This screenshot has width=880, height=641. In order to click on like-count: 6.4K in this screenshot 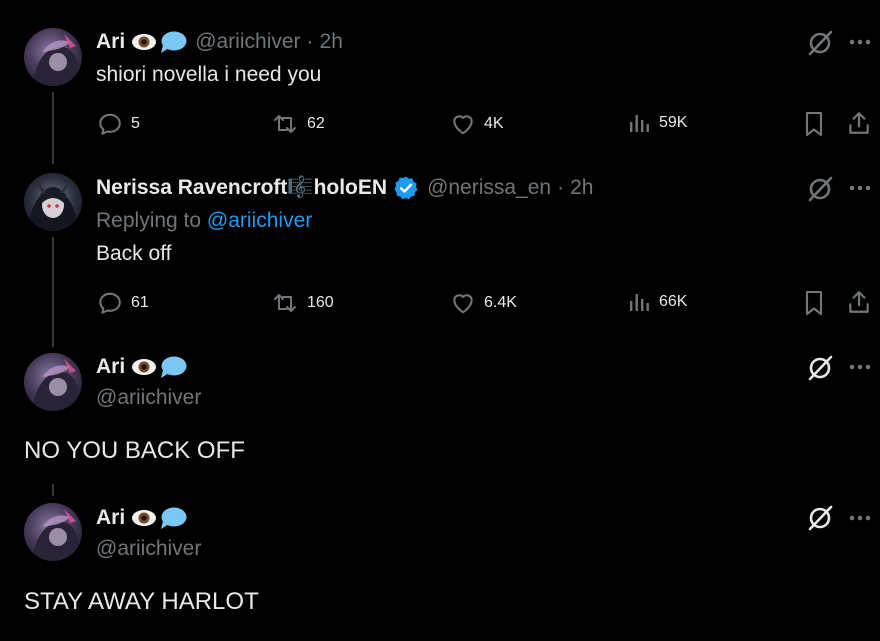, I will do `click(500, 302)`.